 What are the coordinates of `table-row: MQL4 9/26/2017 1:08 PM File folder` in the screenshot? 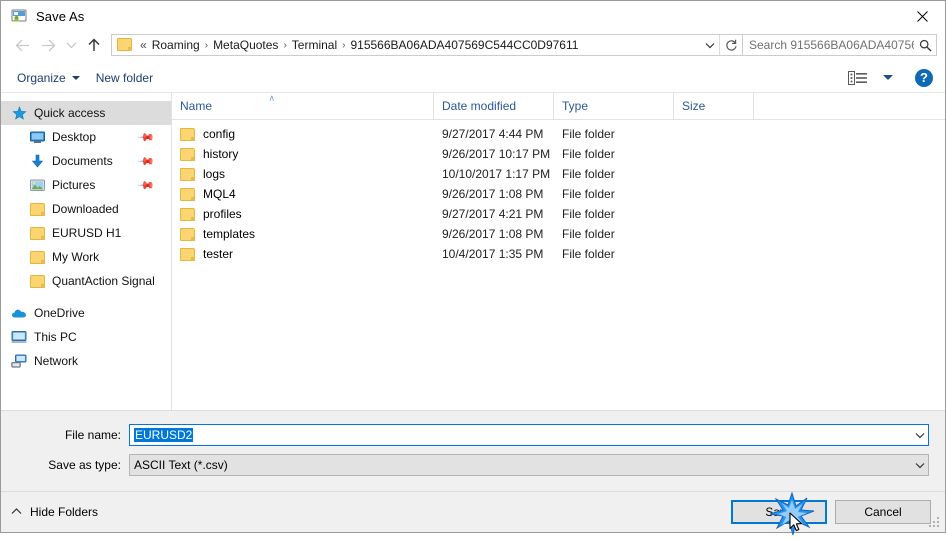 It's located at (558, 194).